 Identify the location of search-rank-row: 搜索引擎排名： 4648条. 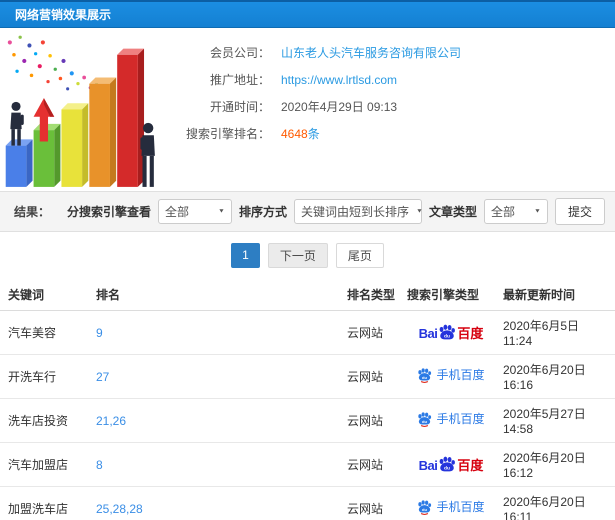
(386, 133).